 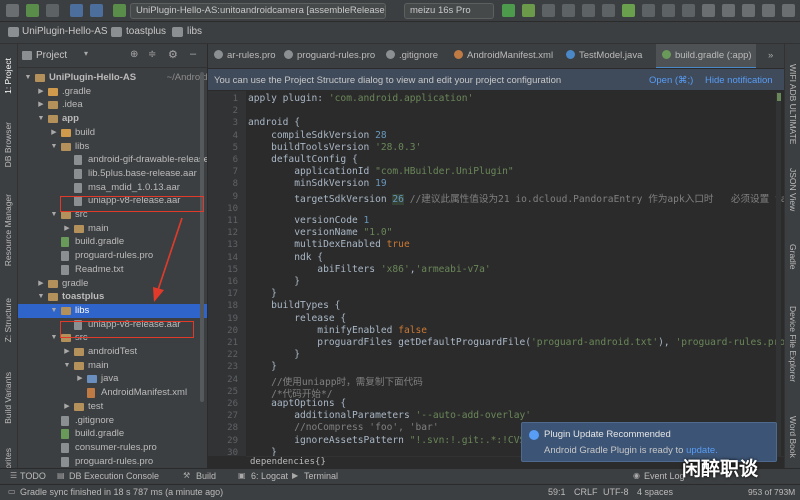 I want to click on locate-icon: ⊕, so click(x=134, y=54).